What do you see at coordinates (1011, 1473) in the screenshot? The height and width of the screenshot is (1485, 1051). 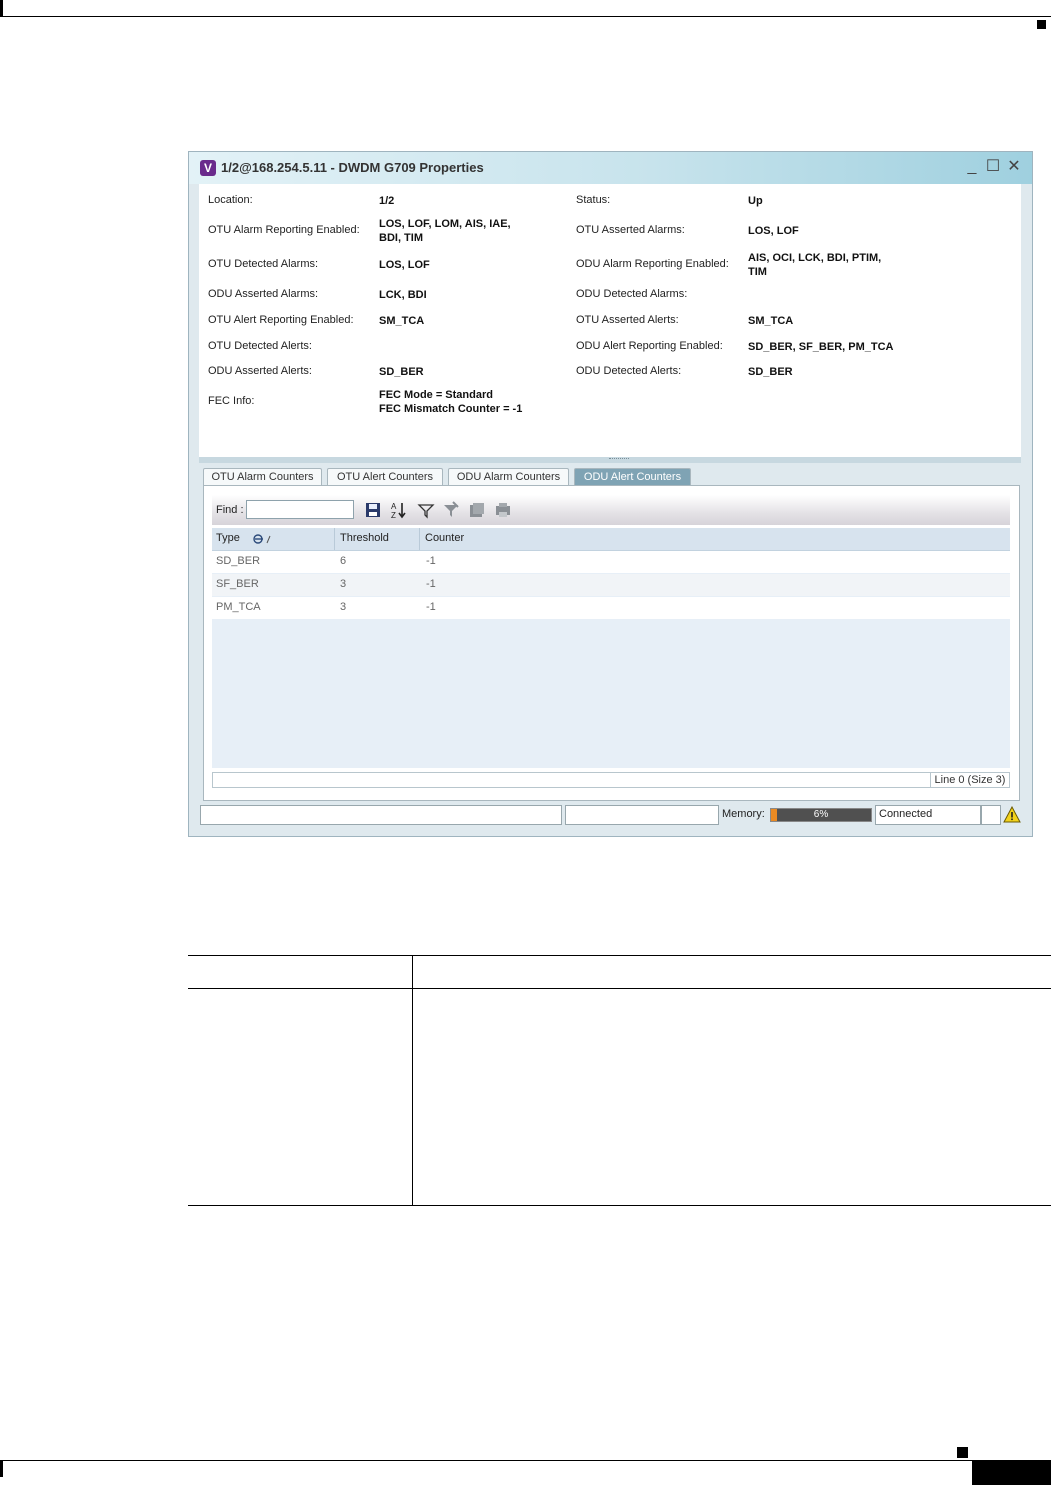 I see `page-number-block` at bounding box center [1011, 1473].